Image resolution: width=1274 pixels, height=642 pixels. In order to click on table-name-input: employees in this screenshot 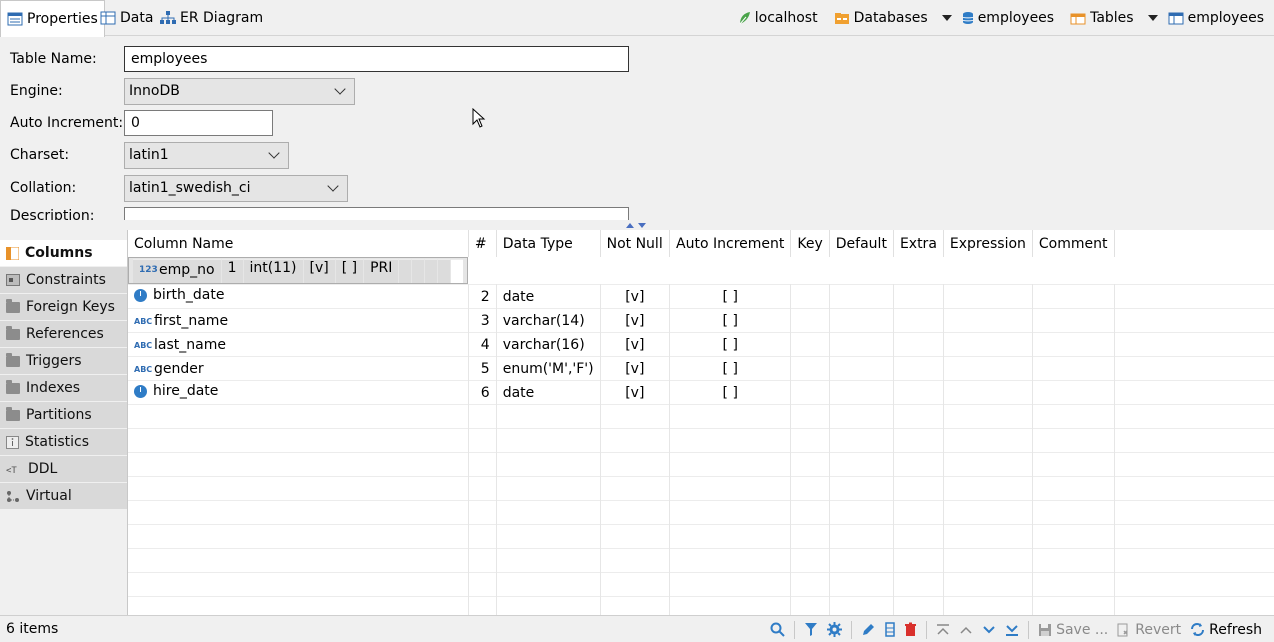, I will do `click(376, 59)`.